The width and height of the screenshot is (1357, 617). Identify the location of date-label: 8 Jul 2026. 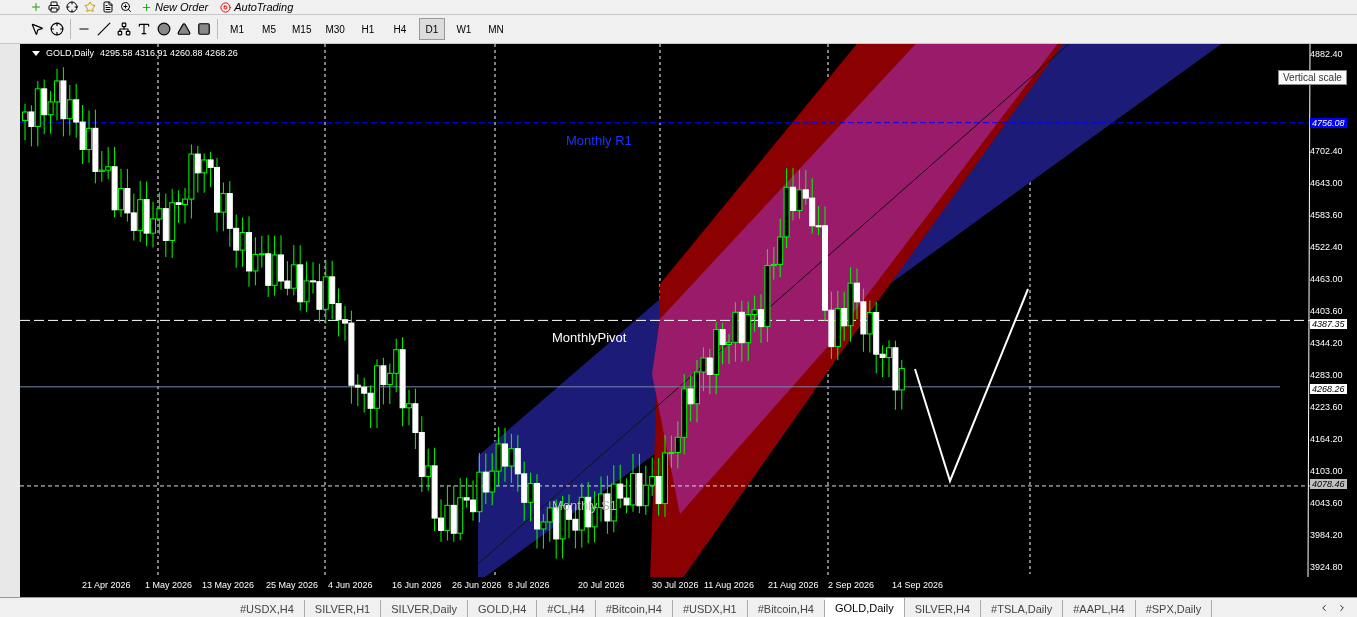
(529, 585).